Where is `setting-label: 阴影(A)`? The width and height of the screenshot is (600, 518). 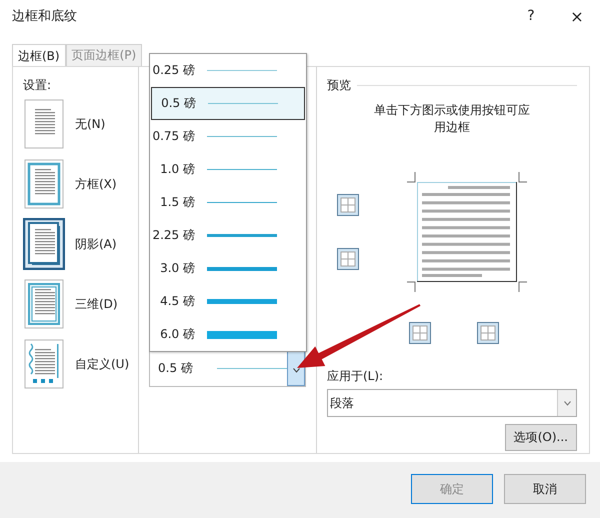 setting-label: 阴影(A) is located at coordinates (96, 244).